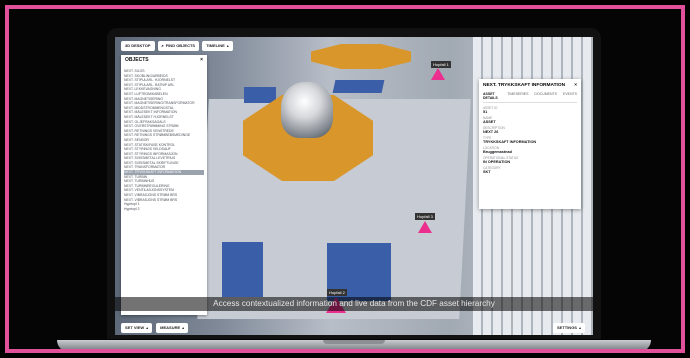 The height and width of the screenshot is (358, 690). I want to click on laptop-base, so click(354, 344).